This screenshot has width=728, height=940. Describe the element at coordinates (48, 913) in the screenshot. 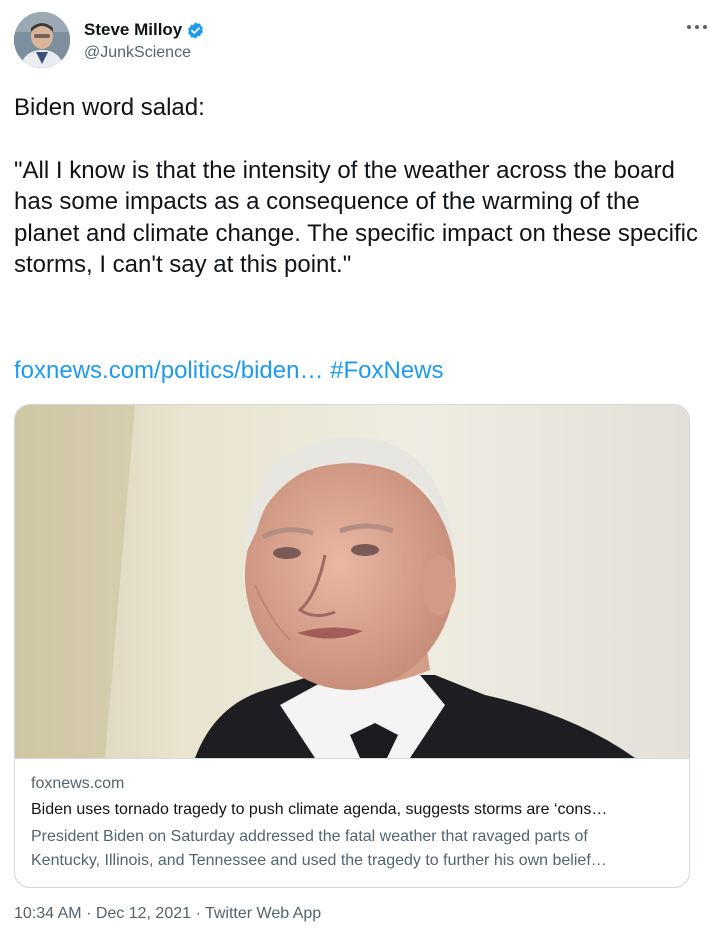

I see `tweet-time: 10:34 AM` at that location.